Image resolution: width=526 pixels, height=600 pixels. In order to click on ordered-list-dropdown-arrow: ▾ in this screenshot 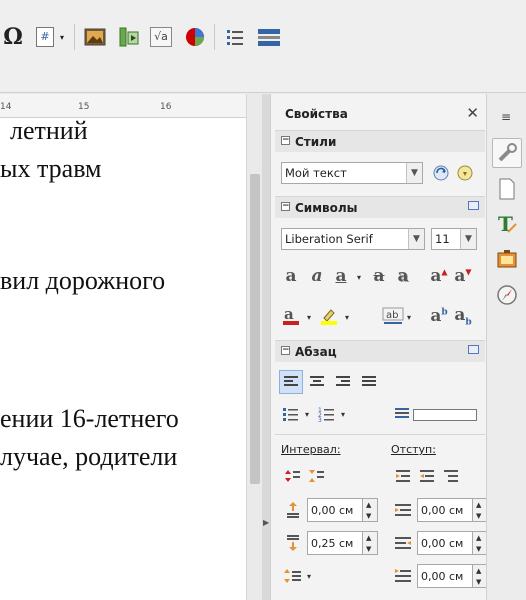, I will do `click(343, 414)`.